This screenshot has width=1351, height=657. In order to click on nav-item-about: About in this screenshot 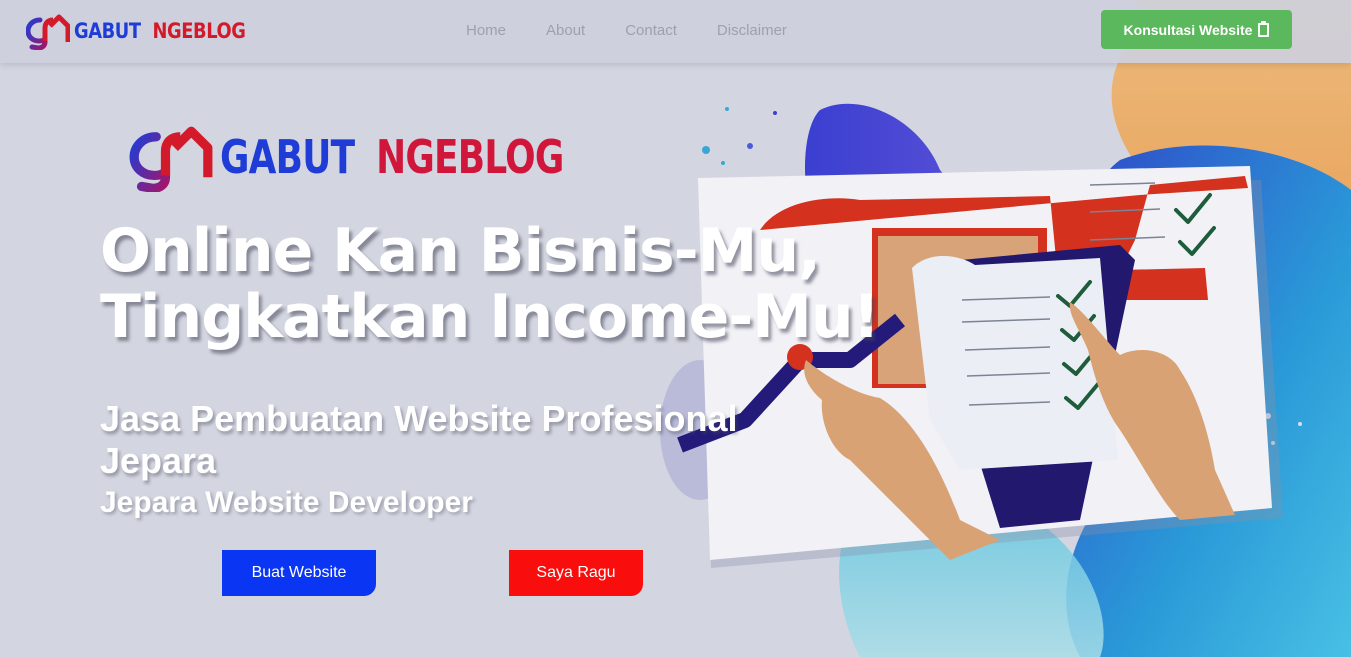, I will do `click(565, 30)`.